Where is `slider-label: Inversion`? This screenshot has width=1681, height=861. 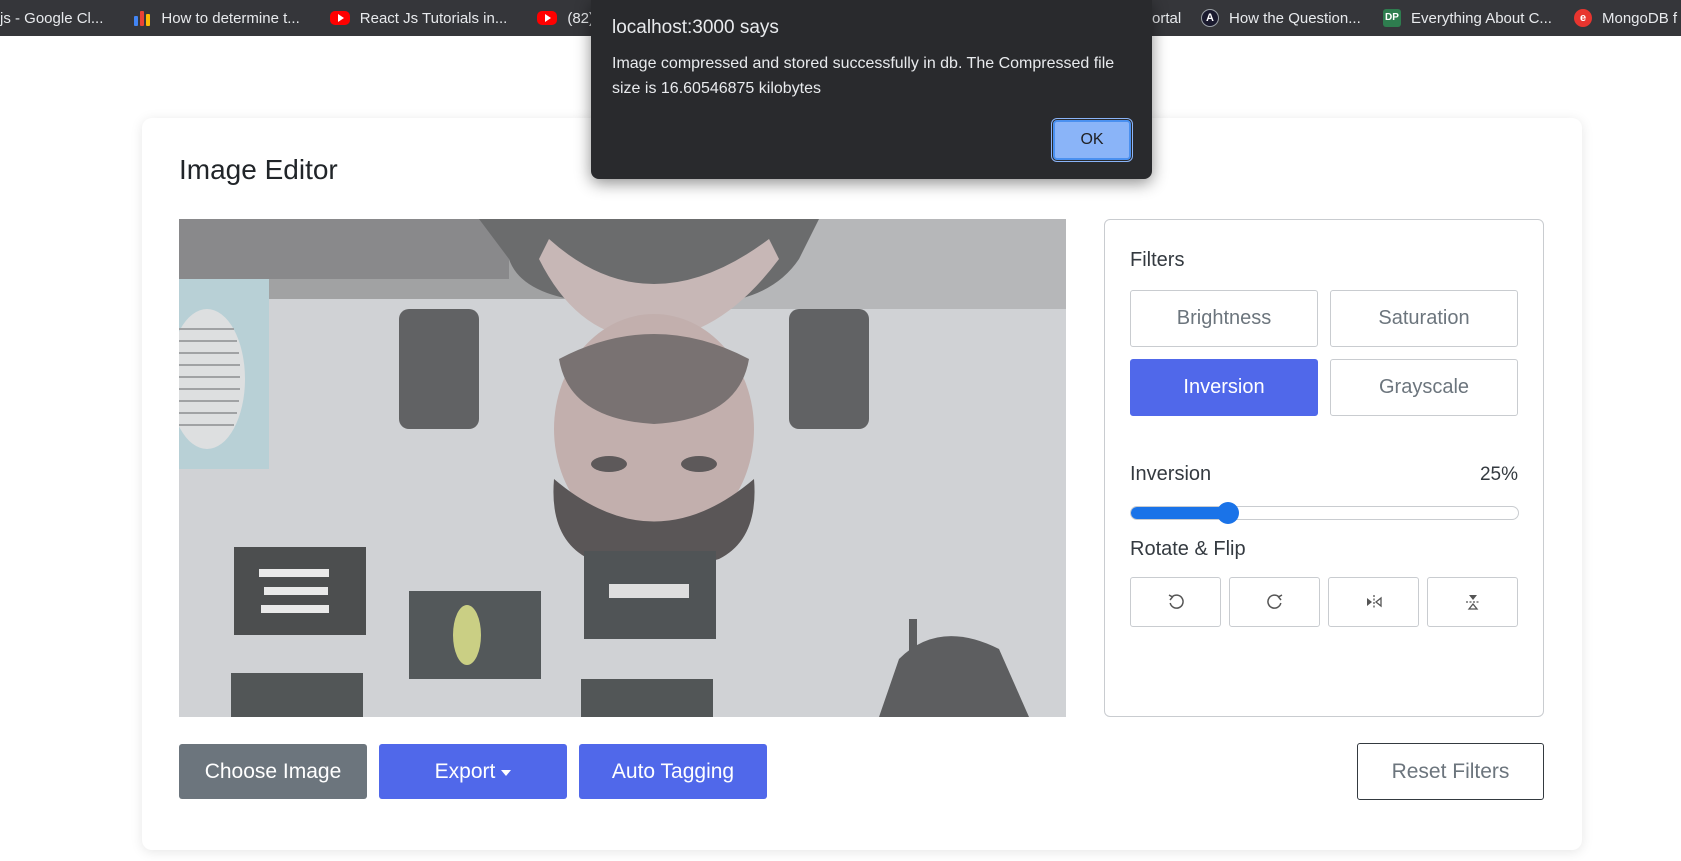 slider-label: Inversion is located at coordinates (1171, 474).